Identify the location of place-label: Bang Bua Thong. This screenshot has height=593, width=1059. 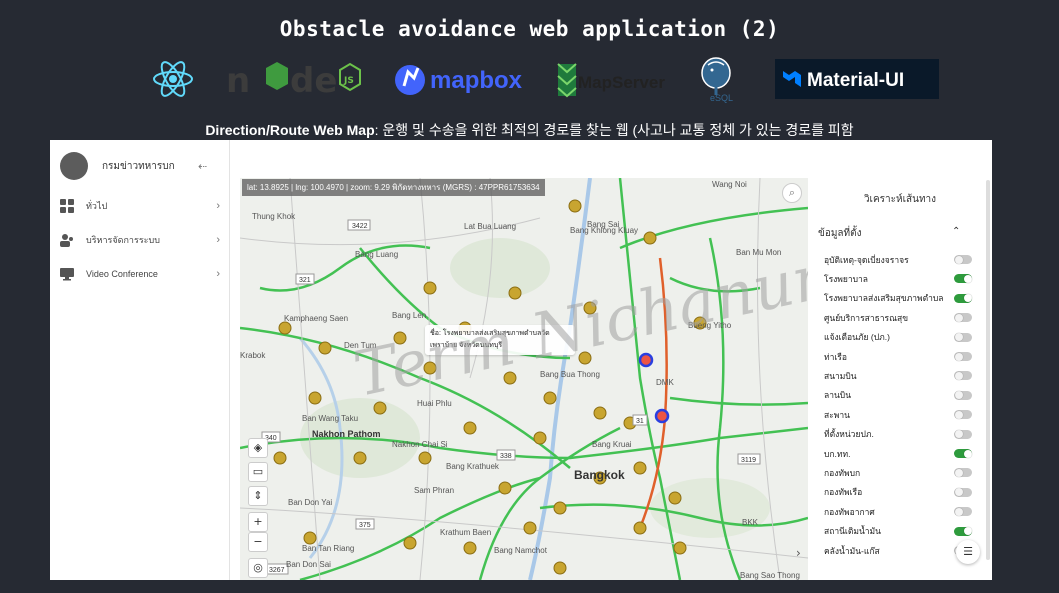
(570, 374).